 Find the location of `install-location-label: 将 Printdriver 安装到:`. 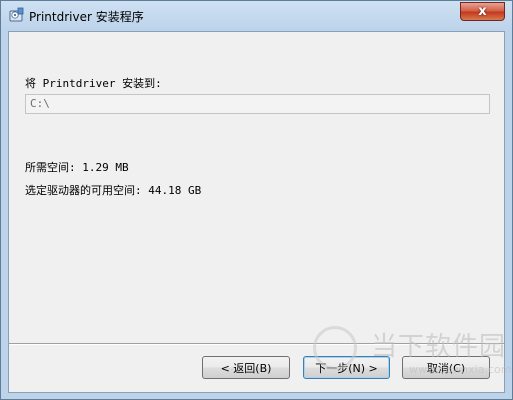

install-location-label: 将 Printdriver 安装到: is located at coordinates (93, 83).